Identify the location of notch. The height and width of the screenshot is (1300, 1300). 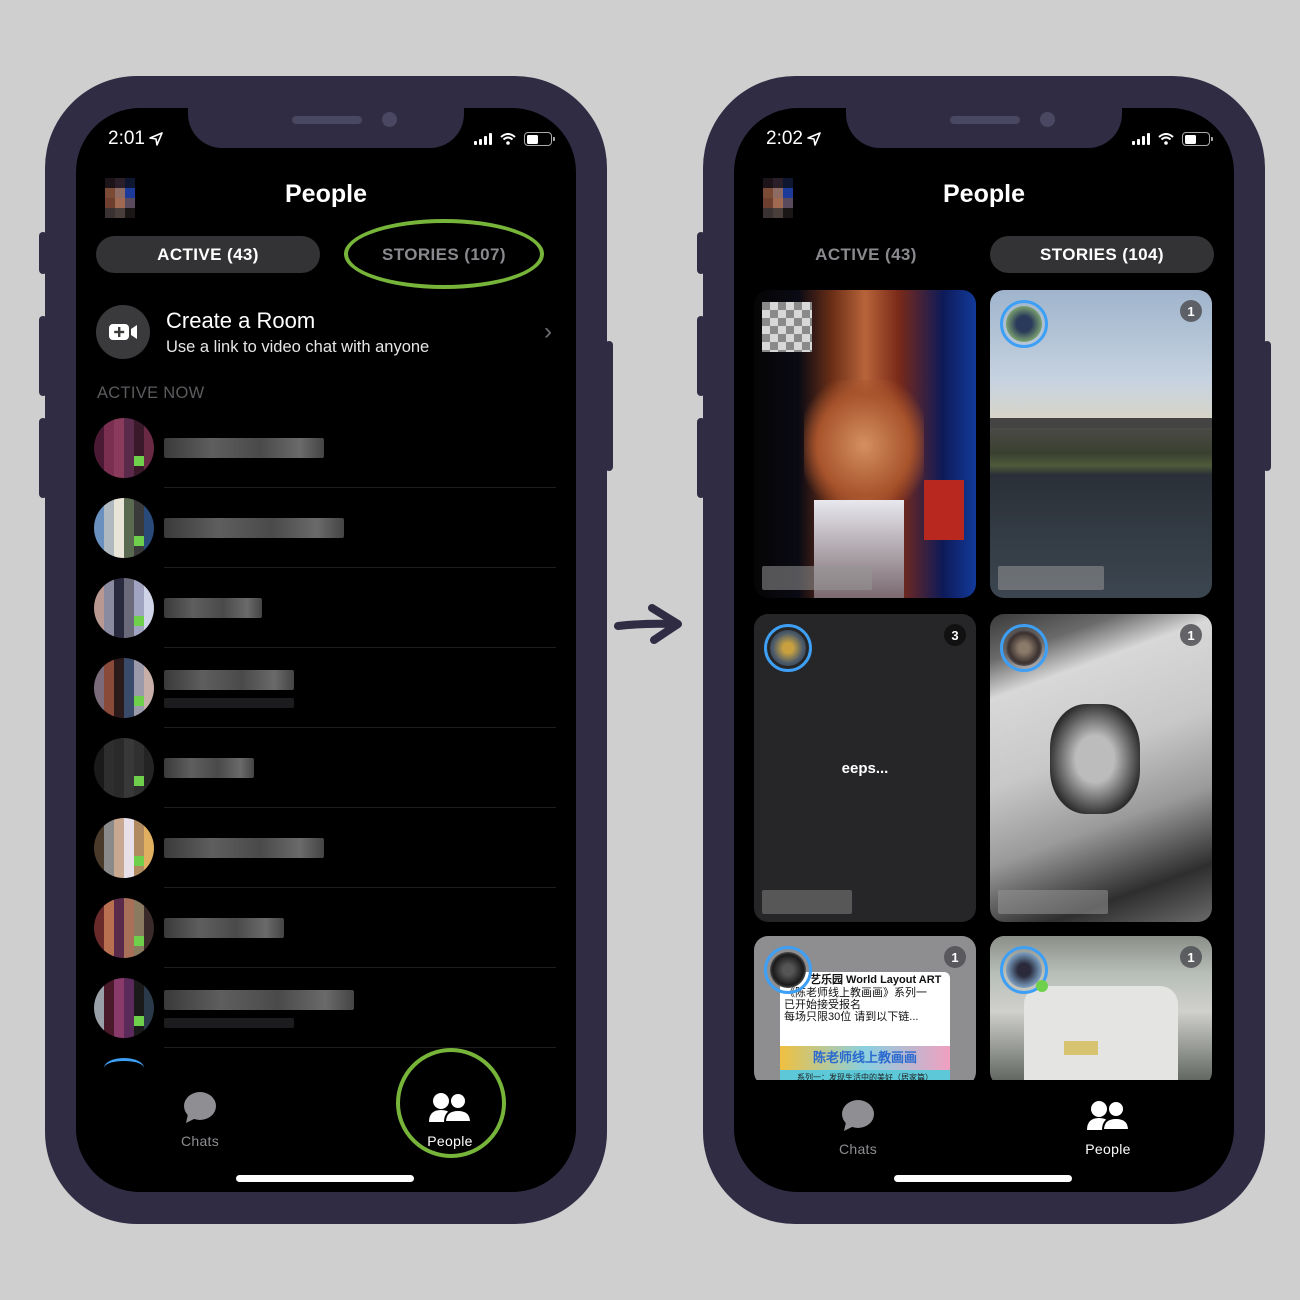
(326, 128).